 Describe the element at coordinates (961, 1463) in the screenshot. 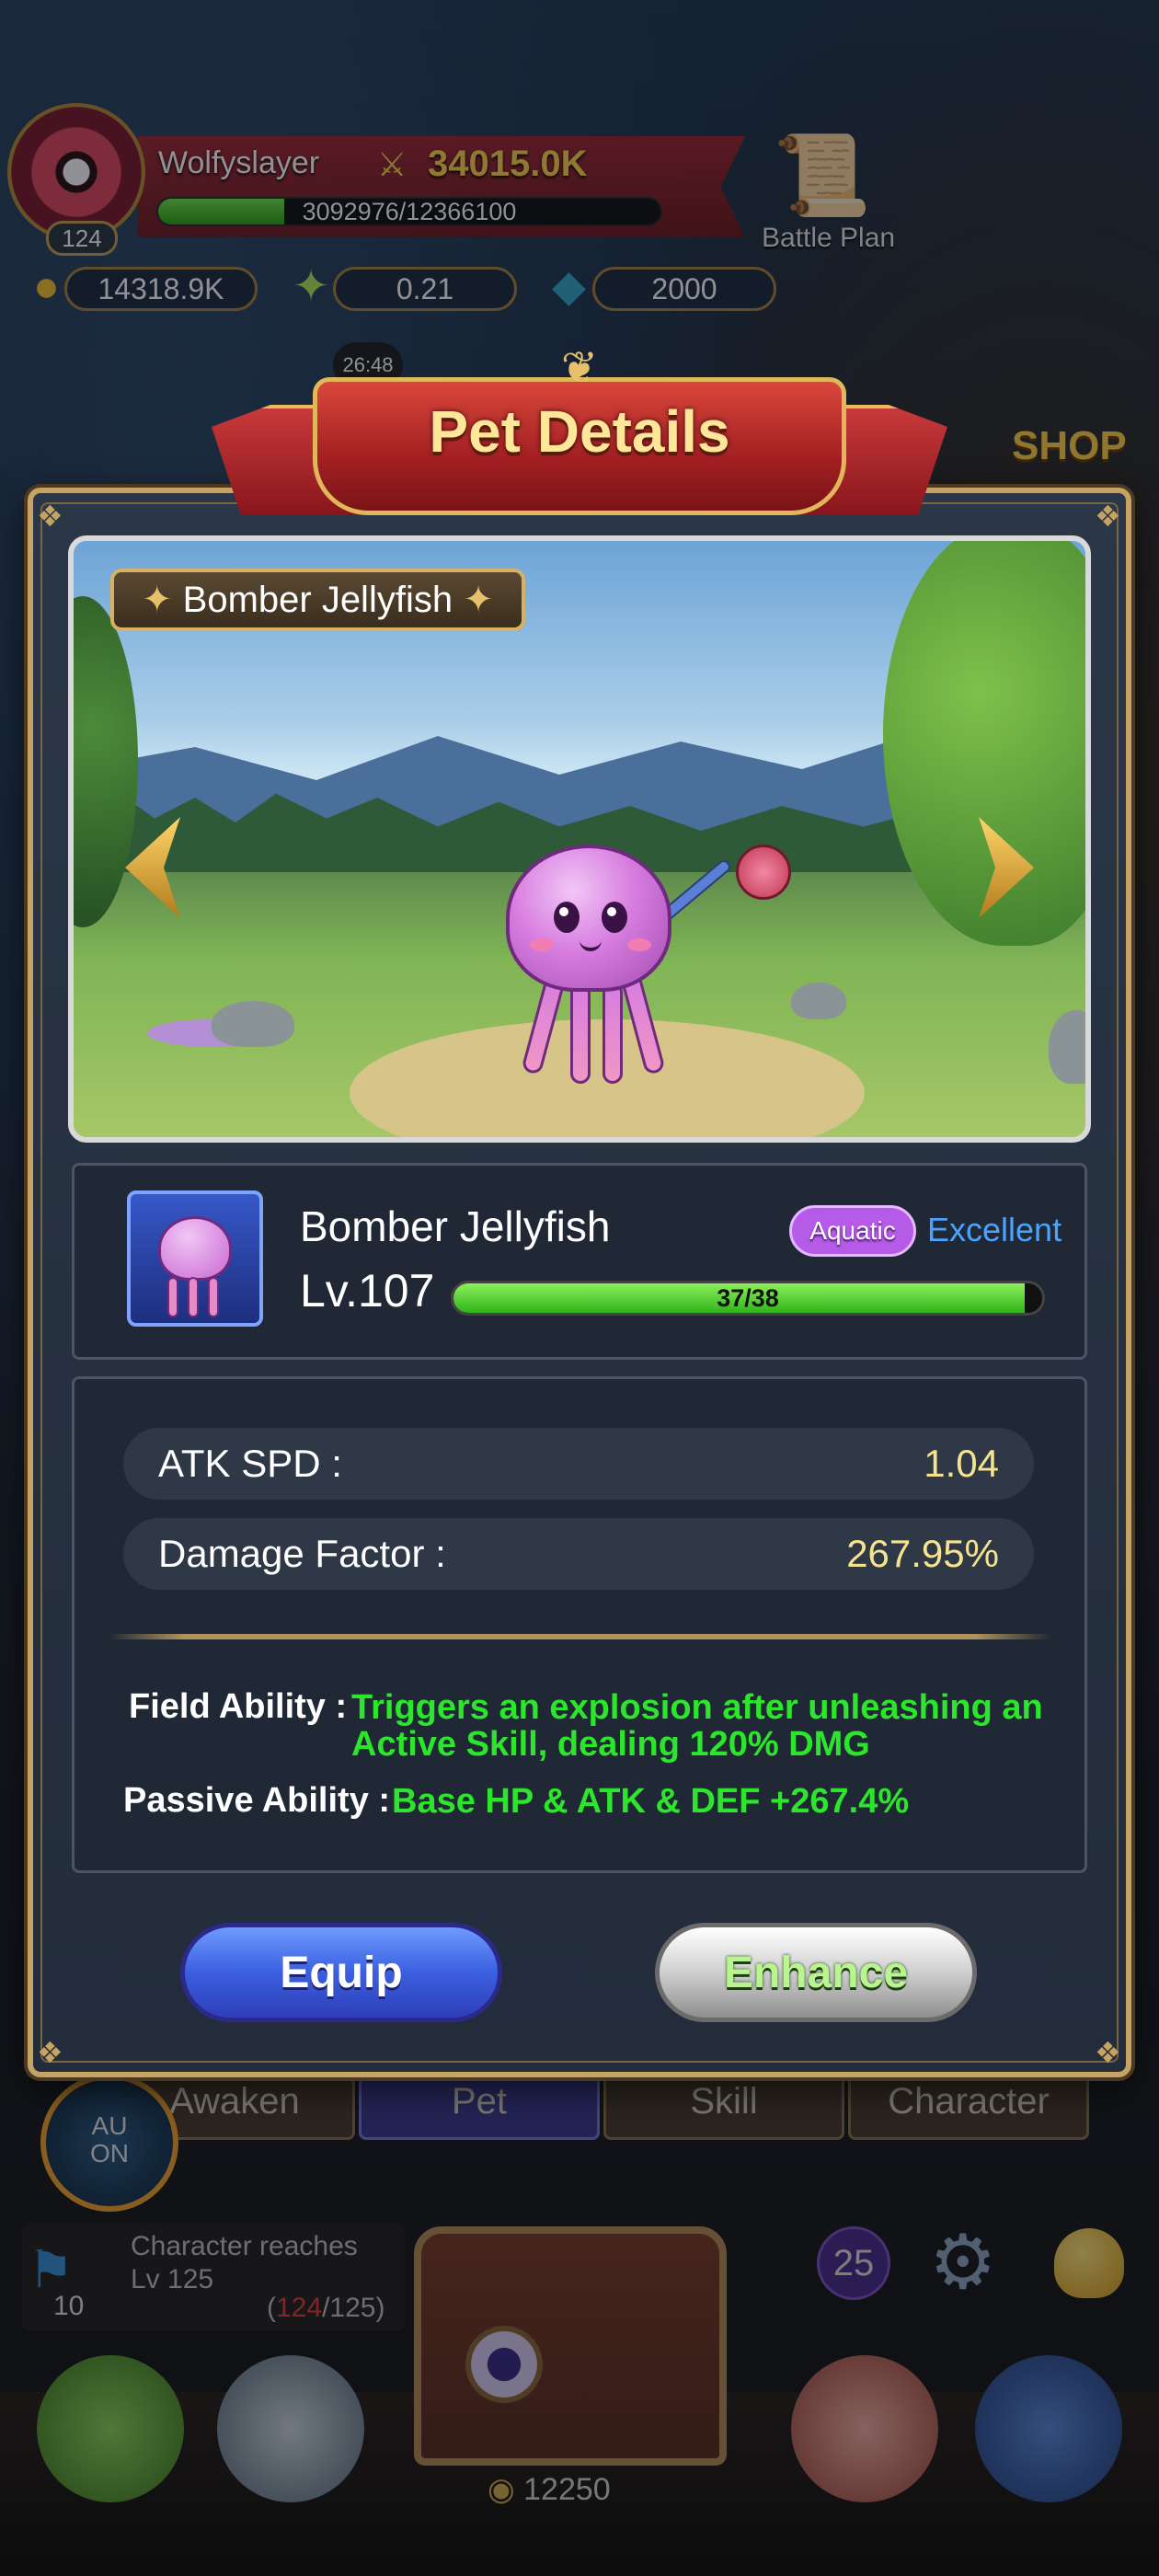

I see `stat-value: 1.04` at that location.